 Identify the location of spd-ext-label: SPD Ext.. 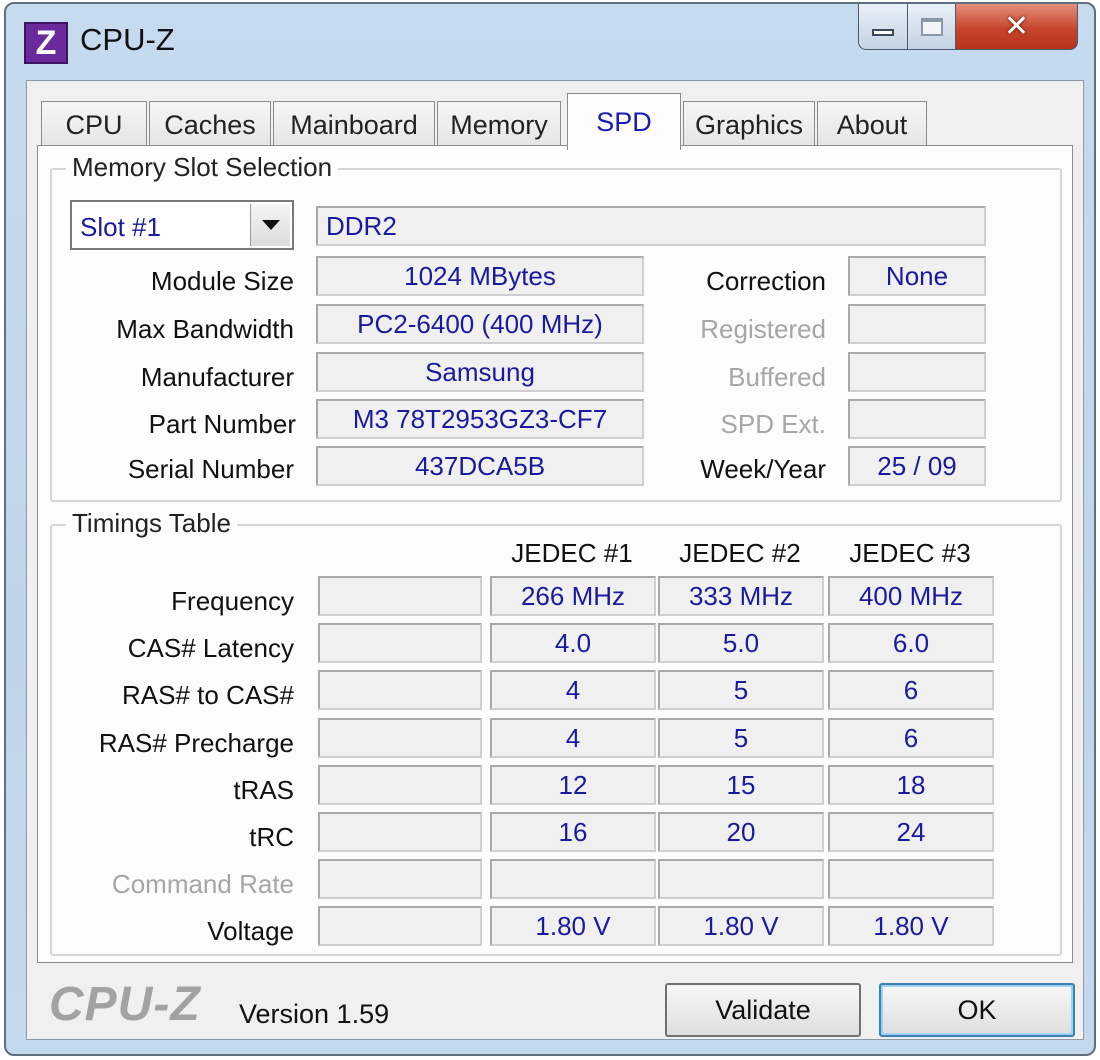
(773, 424).